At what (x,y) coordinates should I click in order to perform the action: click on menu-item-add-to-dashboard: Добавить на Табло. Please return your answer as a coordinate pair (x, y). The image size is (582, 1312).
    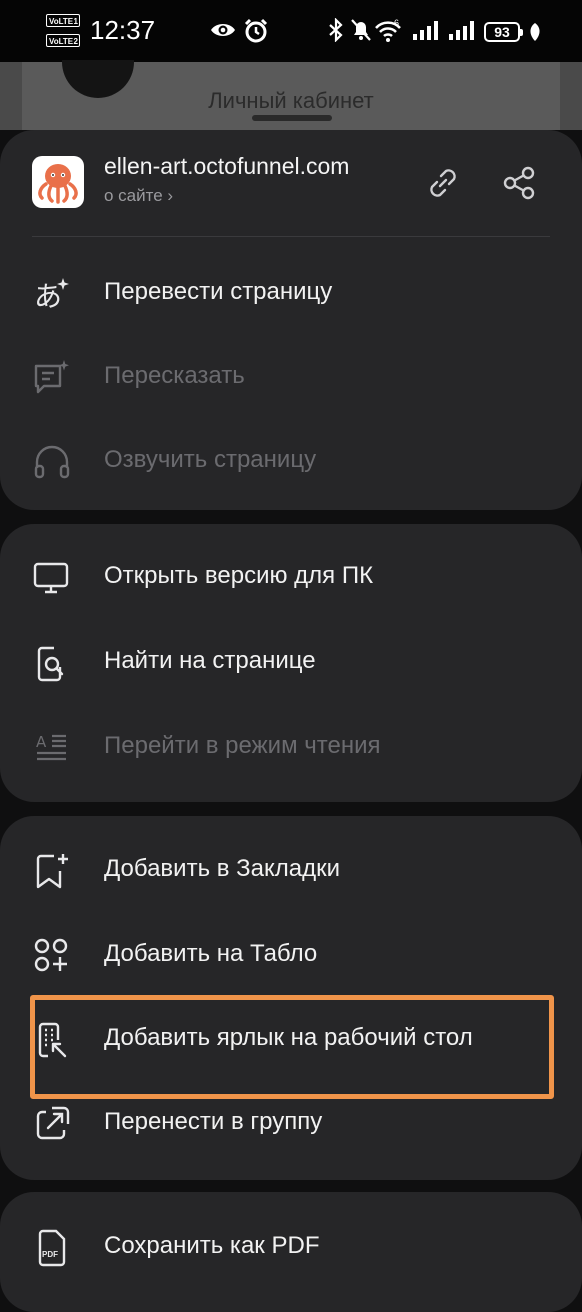
    Looking at the image, I should click on (291, 955).